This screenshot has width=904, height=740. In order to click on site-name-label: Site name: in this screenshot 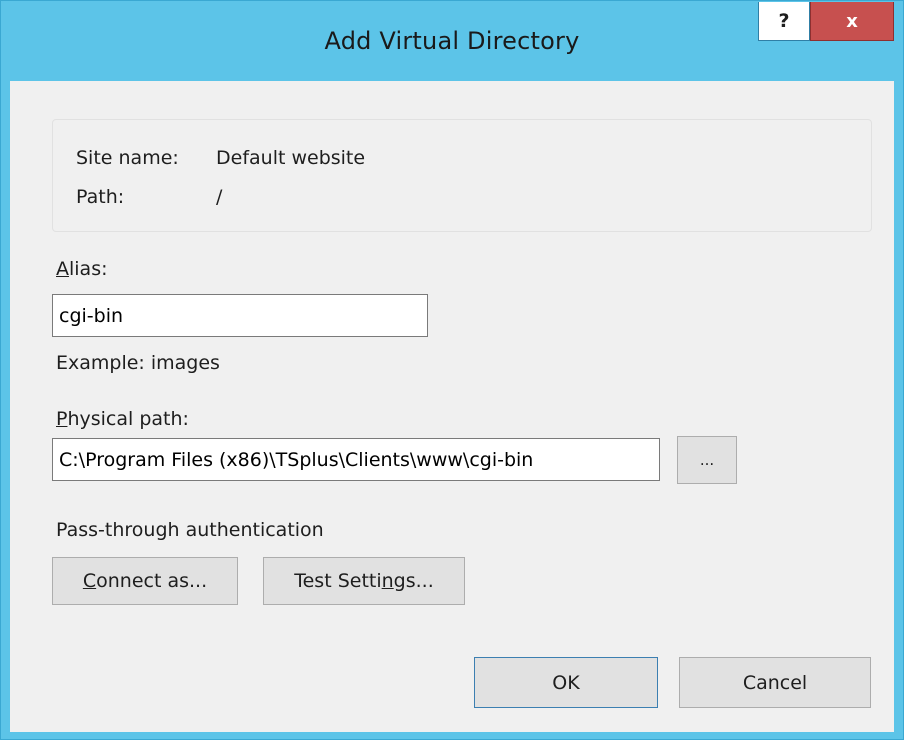, I will do `click(127, 158)`.